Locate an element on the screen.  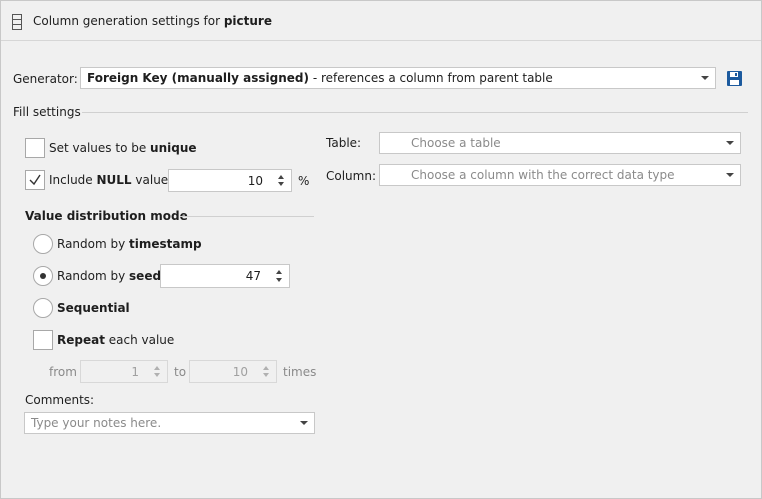
repeat-from-label: from is located at coordinates (63, 372).